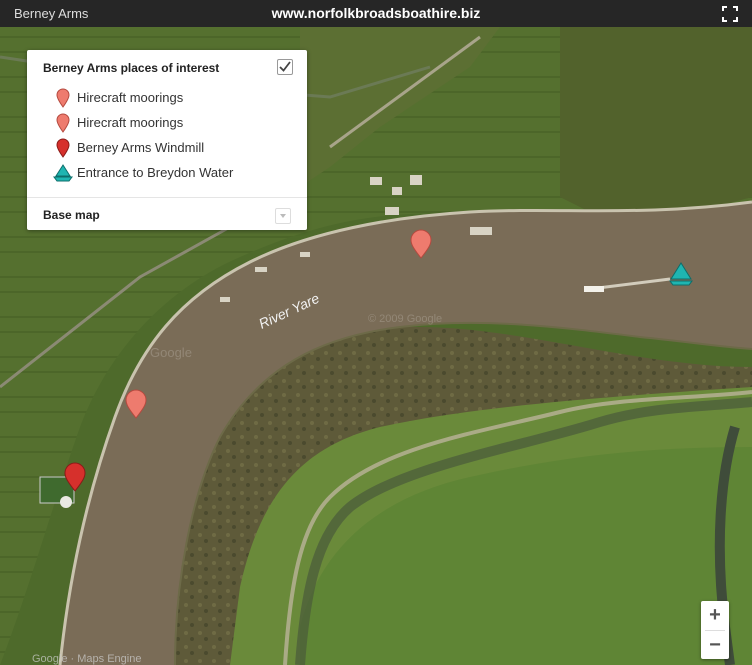 This screenshot has width=752, height=665. Describe the element at coordinates (730, 14) in the screenshot. I see `fullscreen-icon` at that location.